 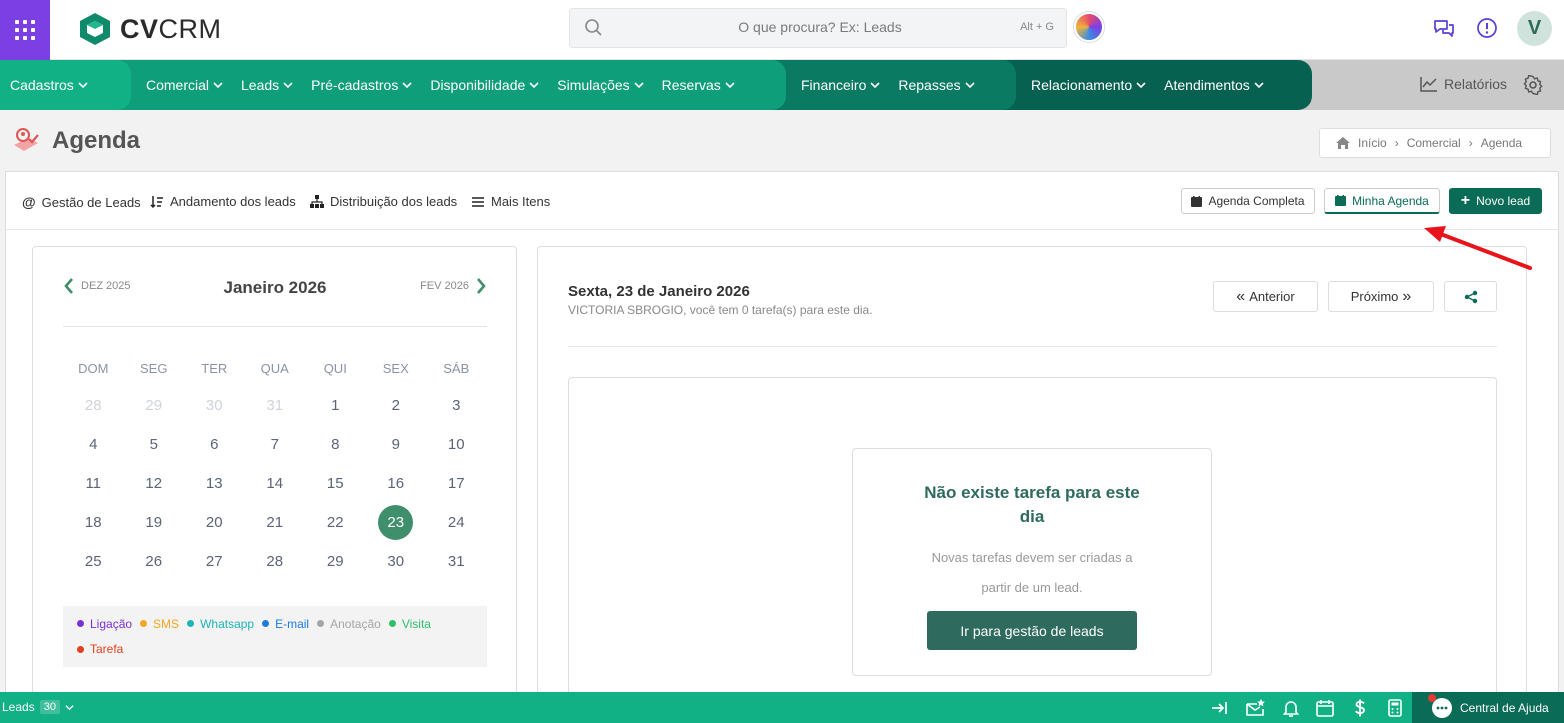 What do you see at coordinates (1360, 708) in the screenshot?
I see `dollar-icon` at bounding box center [1360, 708].